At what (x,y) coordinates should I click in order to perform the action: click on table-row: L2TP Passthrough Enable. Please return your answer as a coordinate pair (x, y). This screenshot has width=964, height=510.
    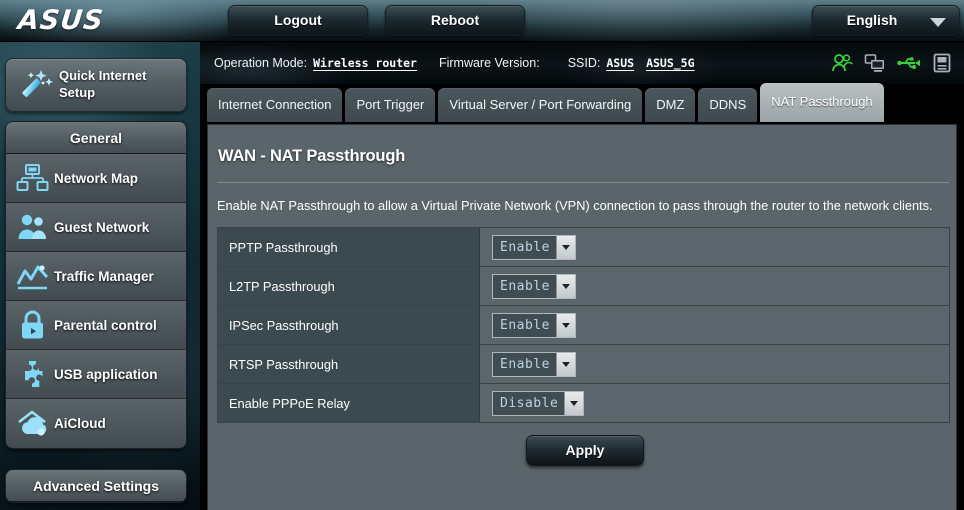
    Looking at the image, I should click on (583, 286).